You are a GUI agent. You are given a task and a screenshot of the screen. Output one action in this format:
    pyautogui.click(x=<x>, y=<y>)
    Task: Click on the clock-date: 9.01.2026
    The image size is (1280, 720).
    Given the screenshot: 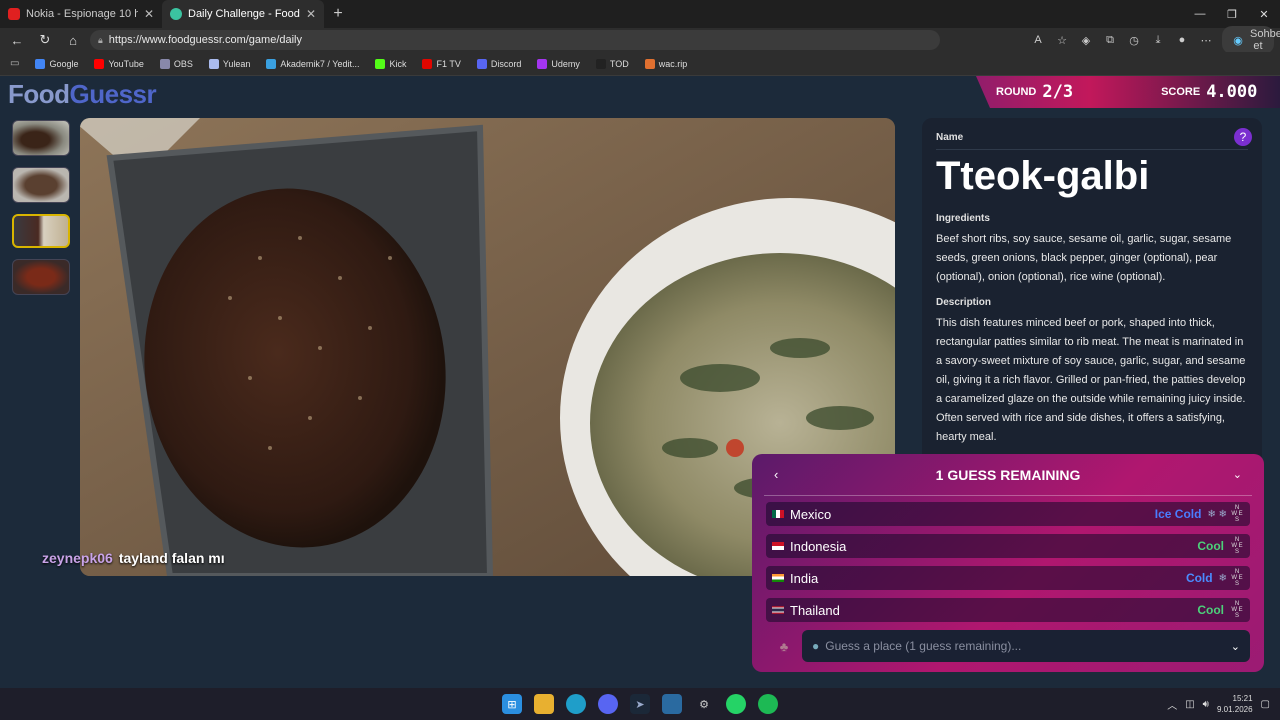 What is the action you would take?
    pyautogui.click(x=1234, y=709)
    